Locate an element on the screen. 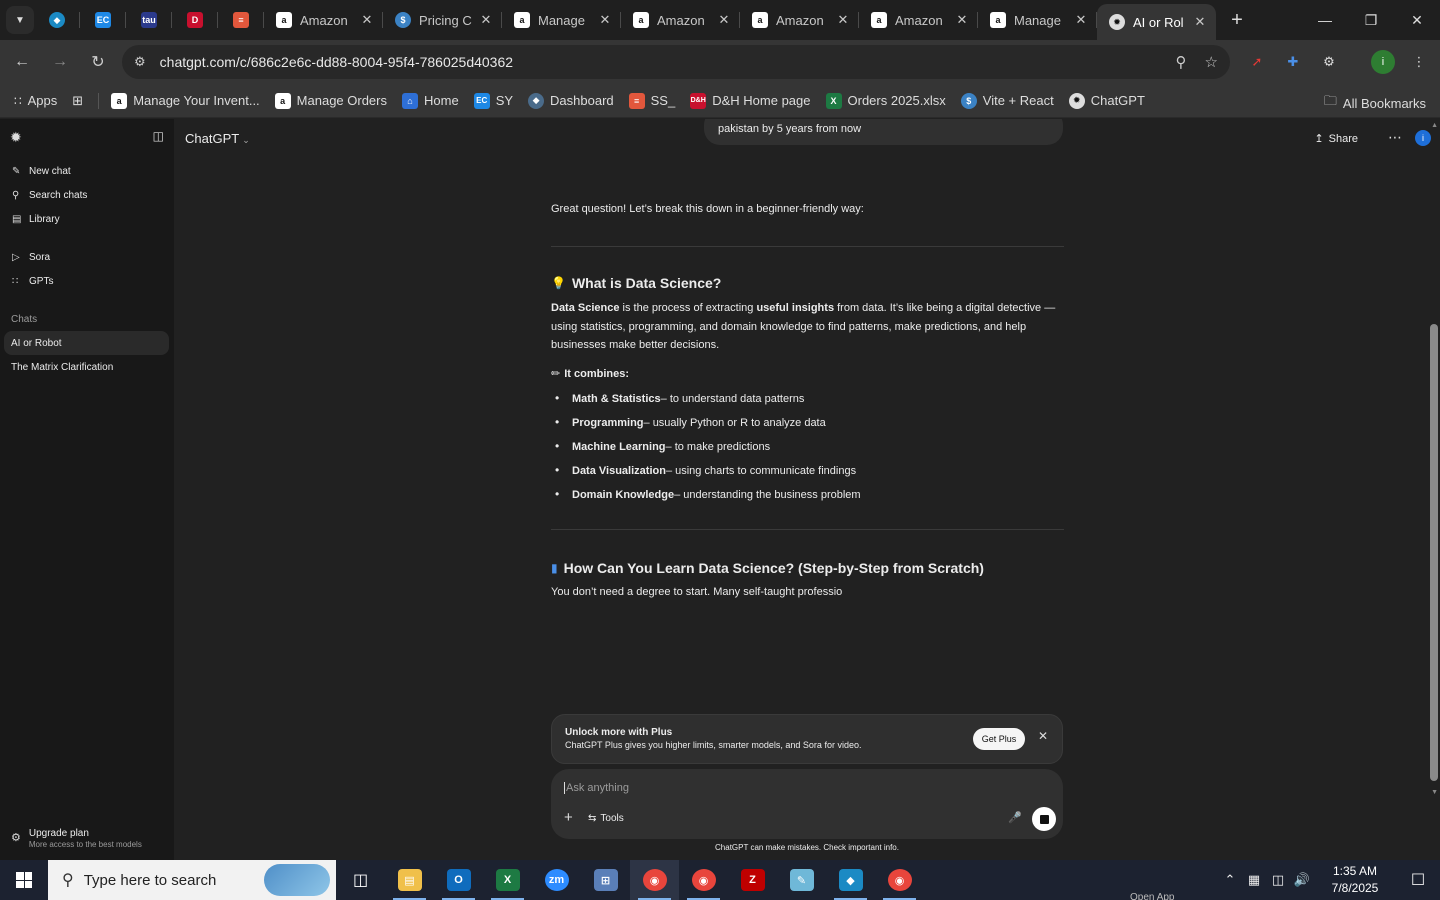  notifications-icon: ☐ is located at coordinates (1418, 880).